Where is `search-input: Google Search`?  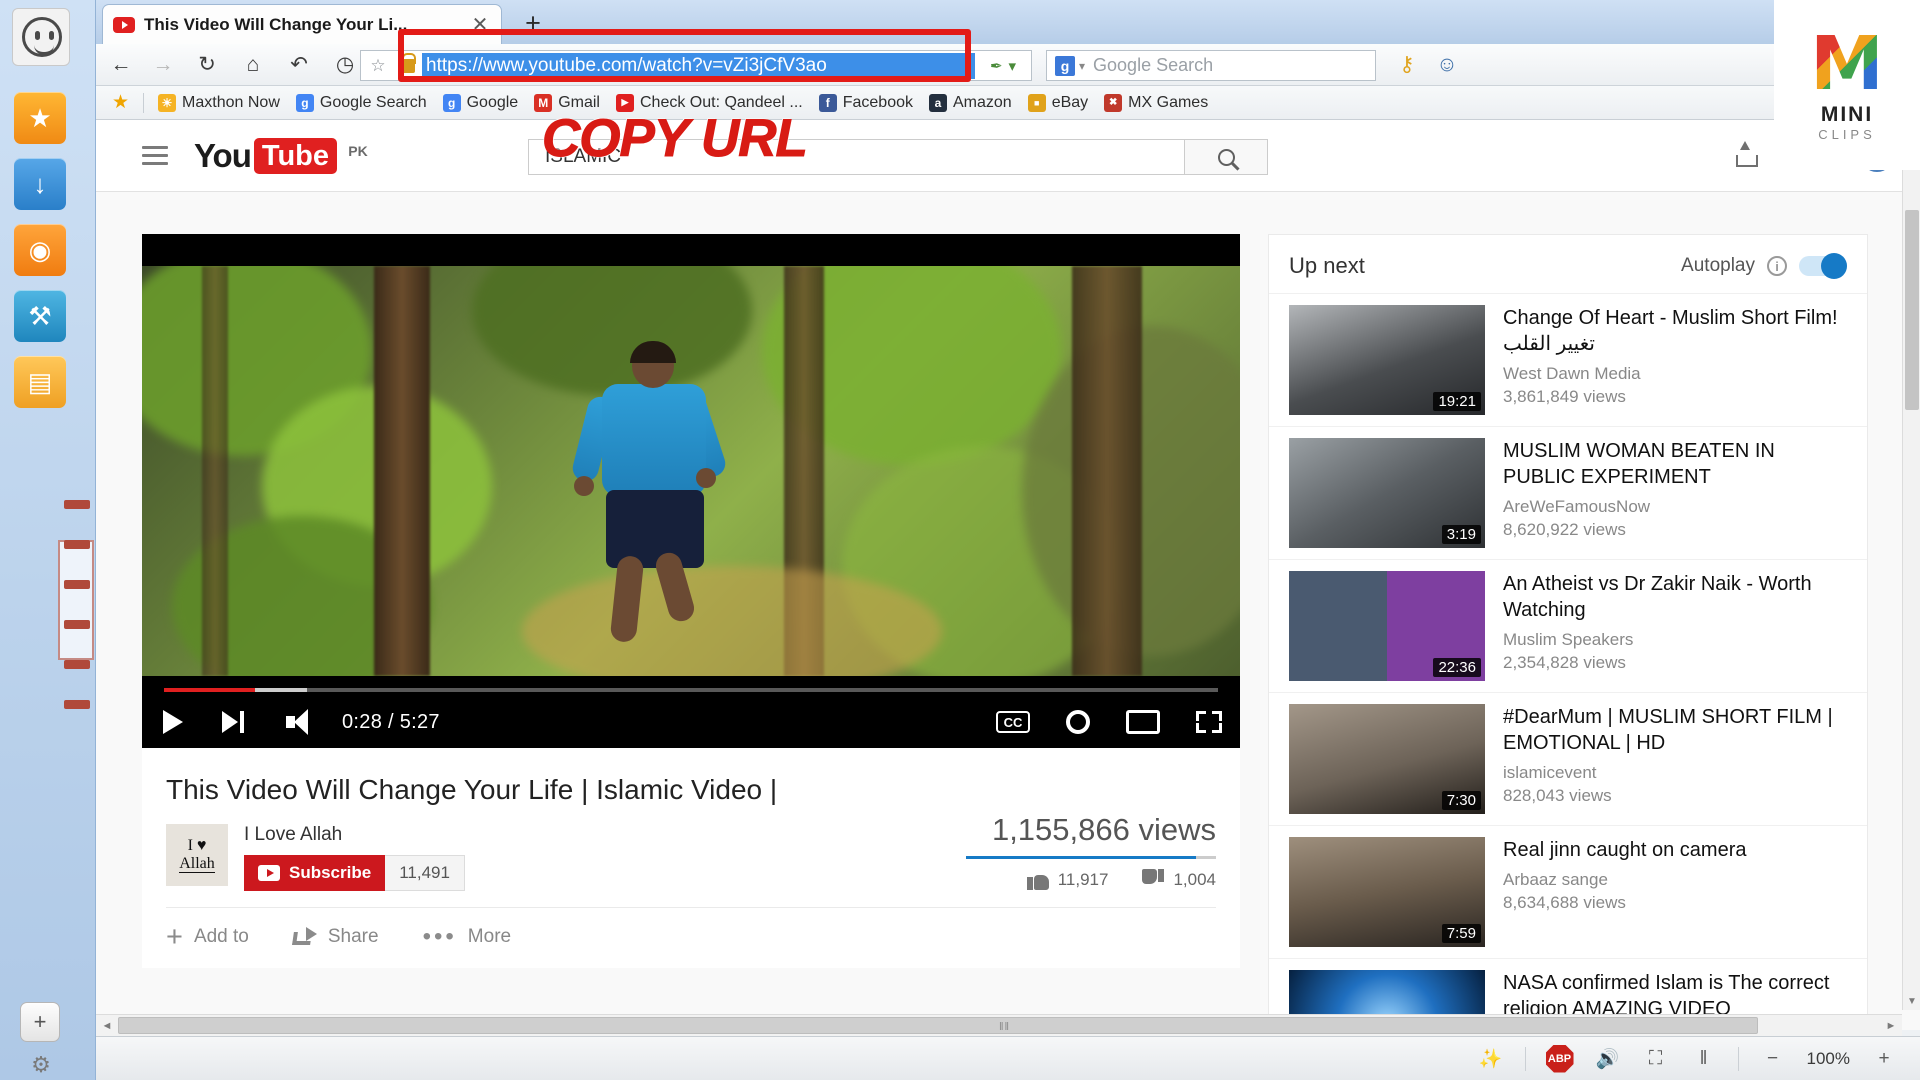 search-input: Google Search is located at coordinates (1153, 65).